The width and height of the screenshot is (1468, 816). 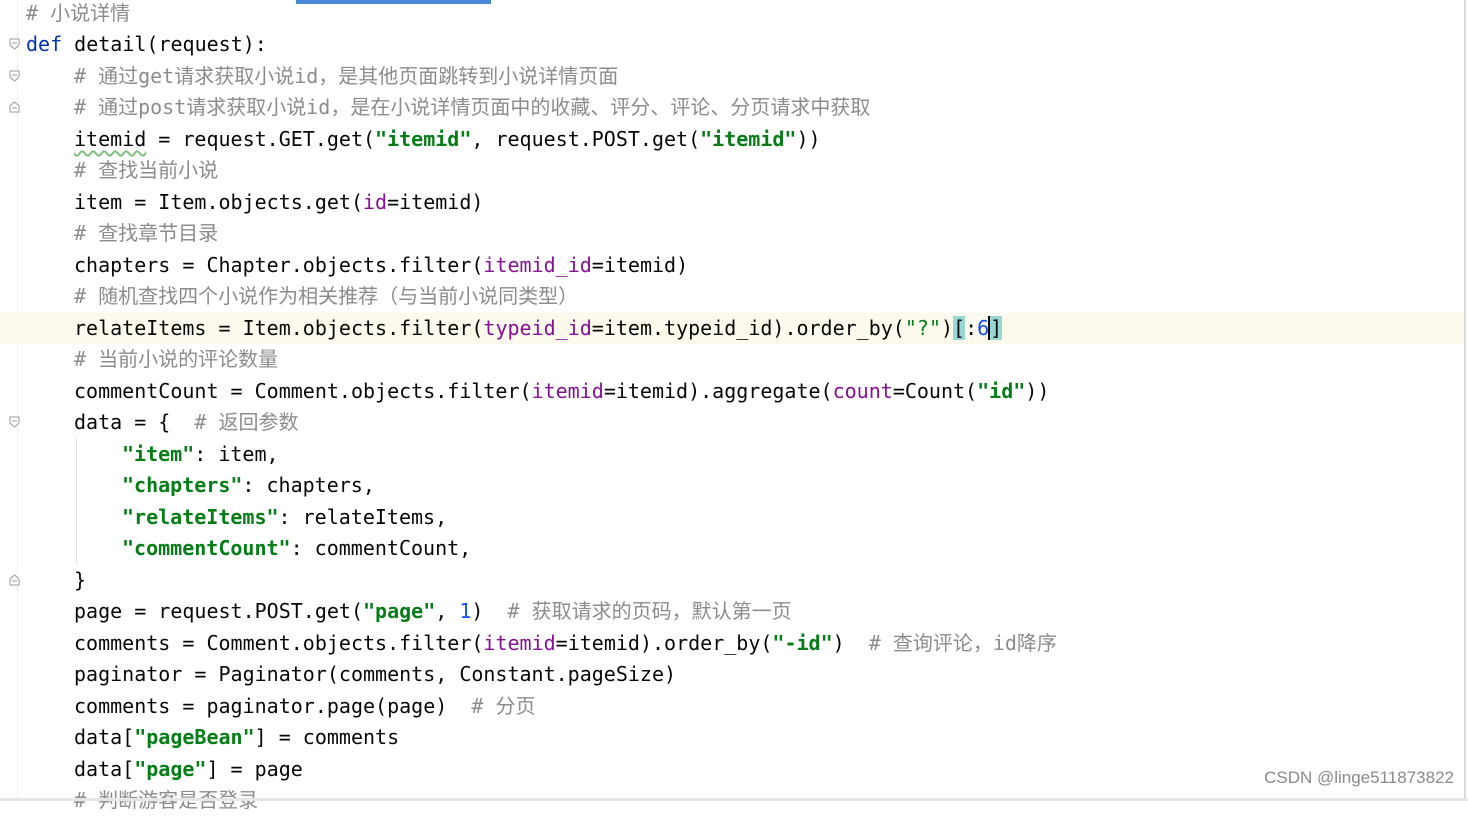 I want to click on code-token: "pageBean", so click(x=194, y=737).